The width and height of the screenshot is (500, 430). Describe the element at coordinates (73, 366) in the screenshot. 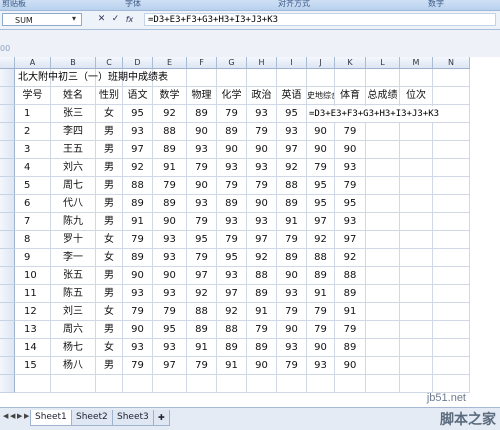

I see `data-cell: 杨八` at that location.